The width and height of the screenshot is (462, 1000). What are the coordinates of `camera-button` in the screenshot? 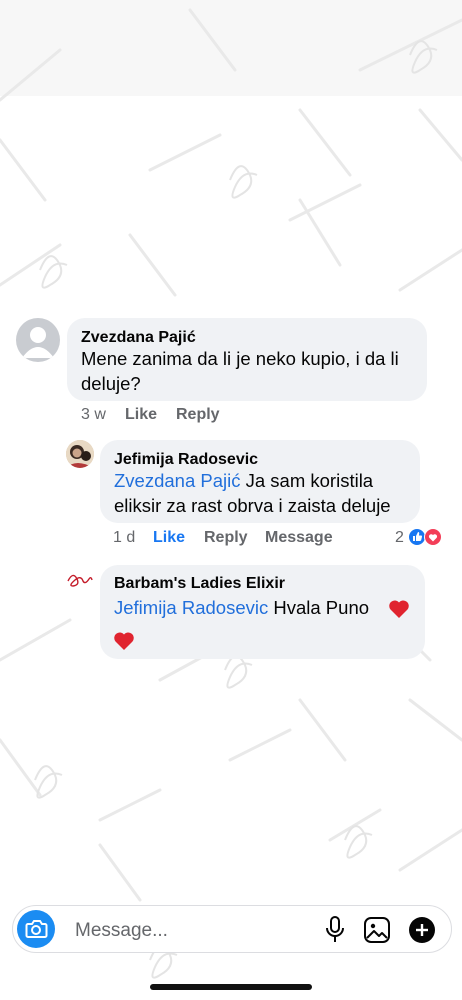 It's located at (36, 929).